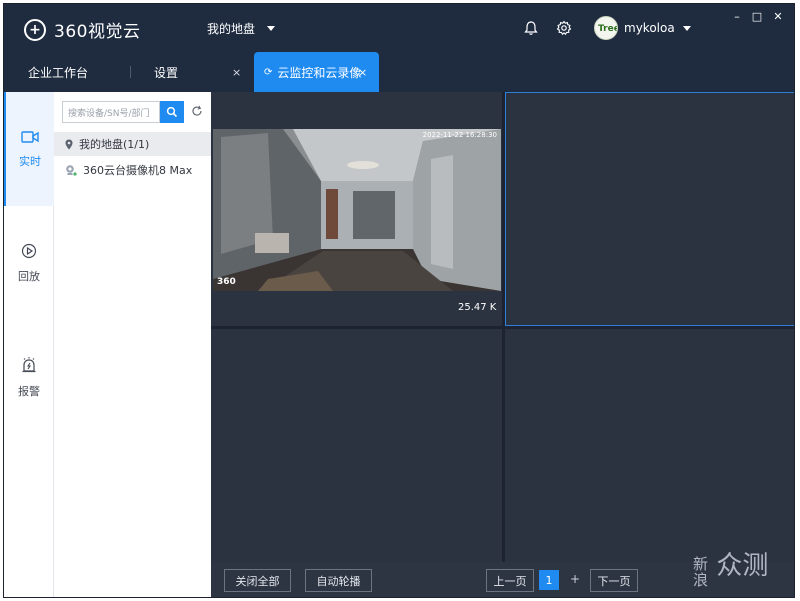 This screenshot has height=601, width=800. What do you see at coordinates (226, 282) in the screenshot?
I see `video-brand-overlay: 360` at bounding box center [226, 282].